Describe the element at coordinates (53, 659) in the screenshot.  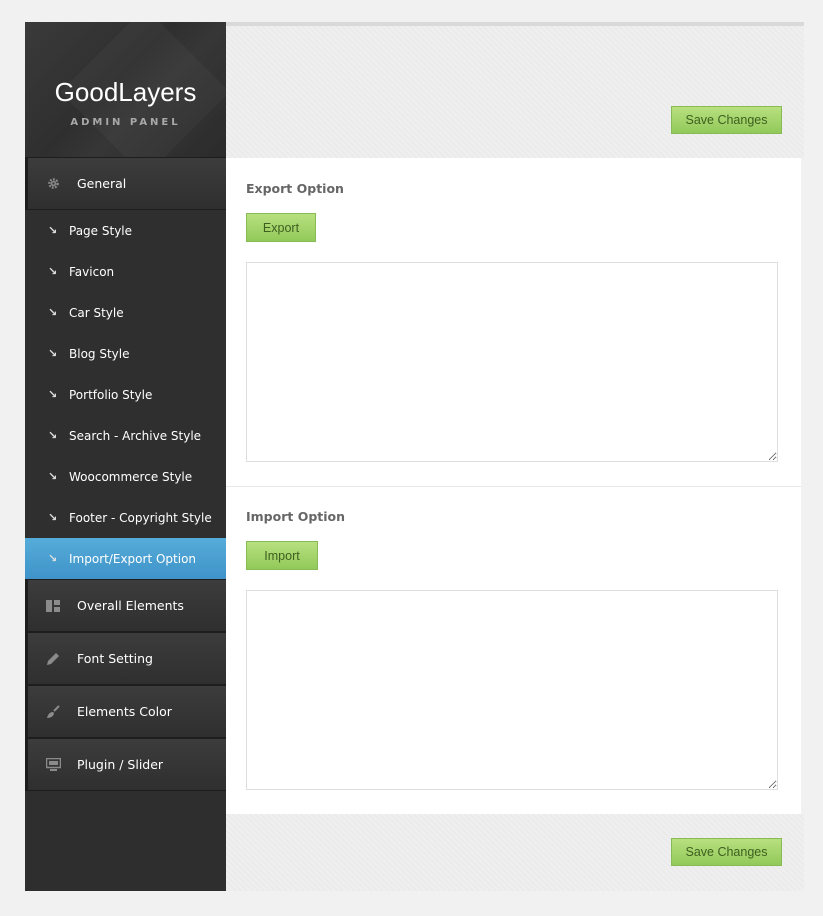
I see `pencil-icon` at that location.